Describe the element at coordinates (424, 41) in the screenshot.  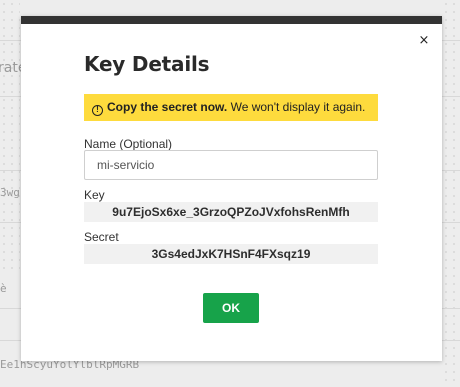
I see `close-icon: ×` at that location.